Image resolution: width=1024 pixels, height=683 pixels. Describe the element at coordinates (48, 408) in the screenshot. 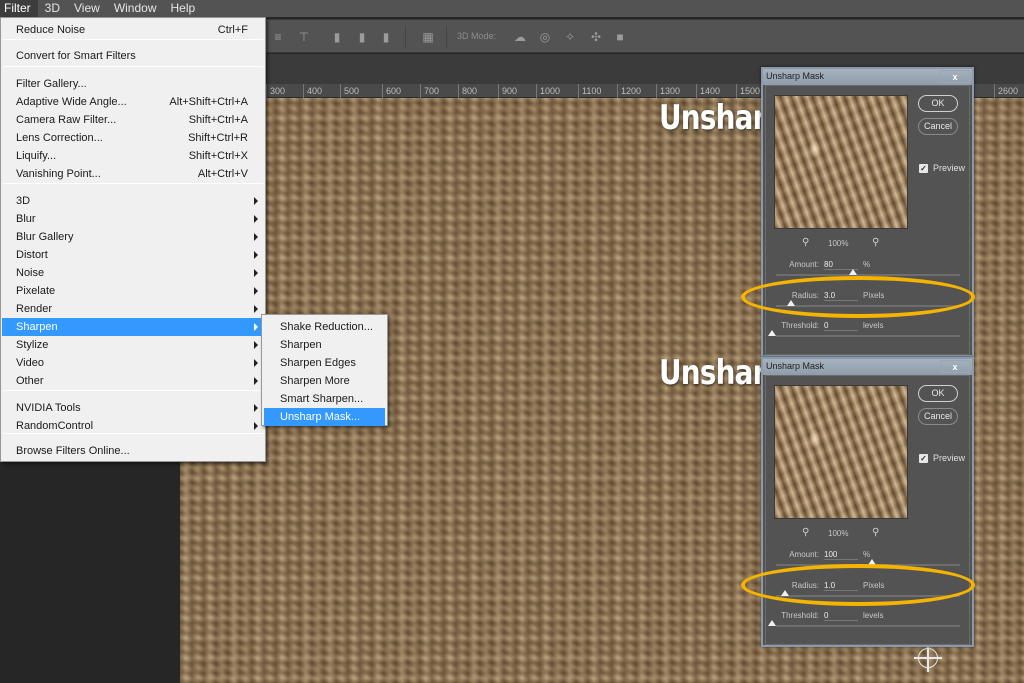

I see `menu-item-label: NVIDIA Tools` at that location.